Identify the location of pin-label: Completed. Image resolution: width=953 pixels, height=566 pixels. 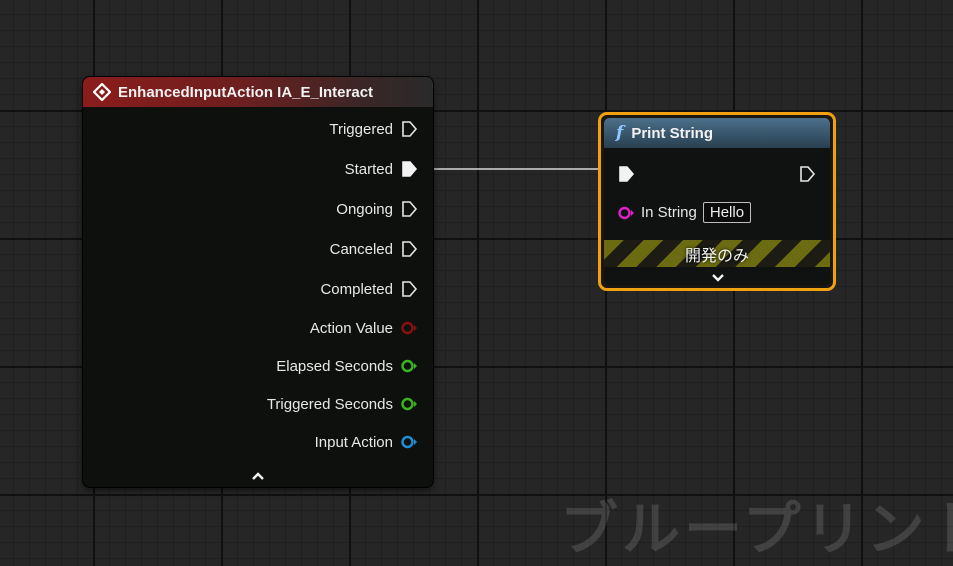
(356, 289).